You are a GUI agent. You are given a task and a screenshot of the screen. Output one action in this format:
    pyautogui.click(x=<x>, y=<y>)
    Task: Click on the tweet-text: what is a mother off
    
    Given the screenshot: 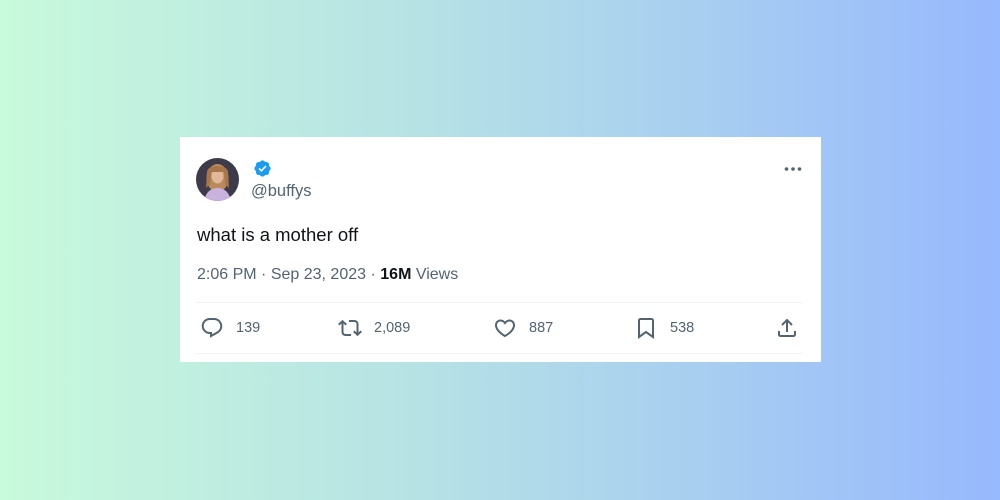 What is the action you would take?
    pyautogui.click(x=278, y=234)
    